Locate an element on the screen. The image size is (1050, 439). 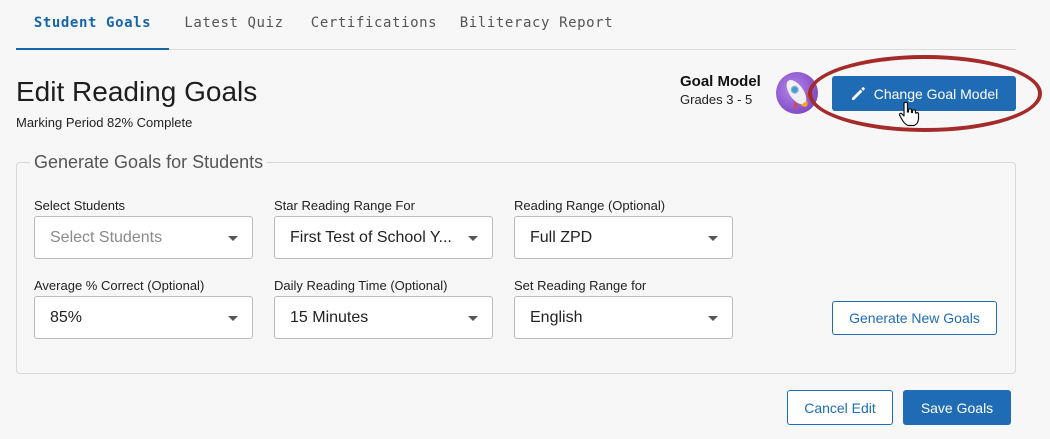
reading-range-value: Full ZPD is located at coordinates (561, 237).